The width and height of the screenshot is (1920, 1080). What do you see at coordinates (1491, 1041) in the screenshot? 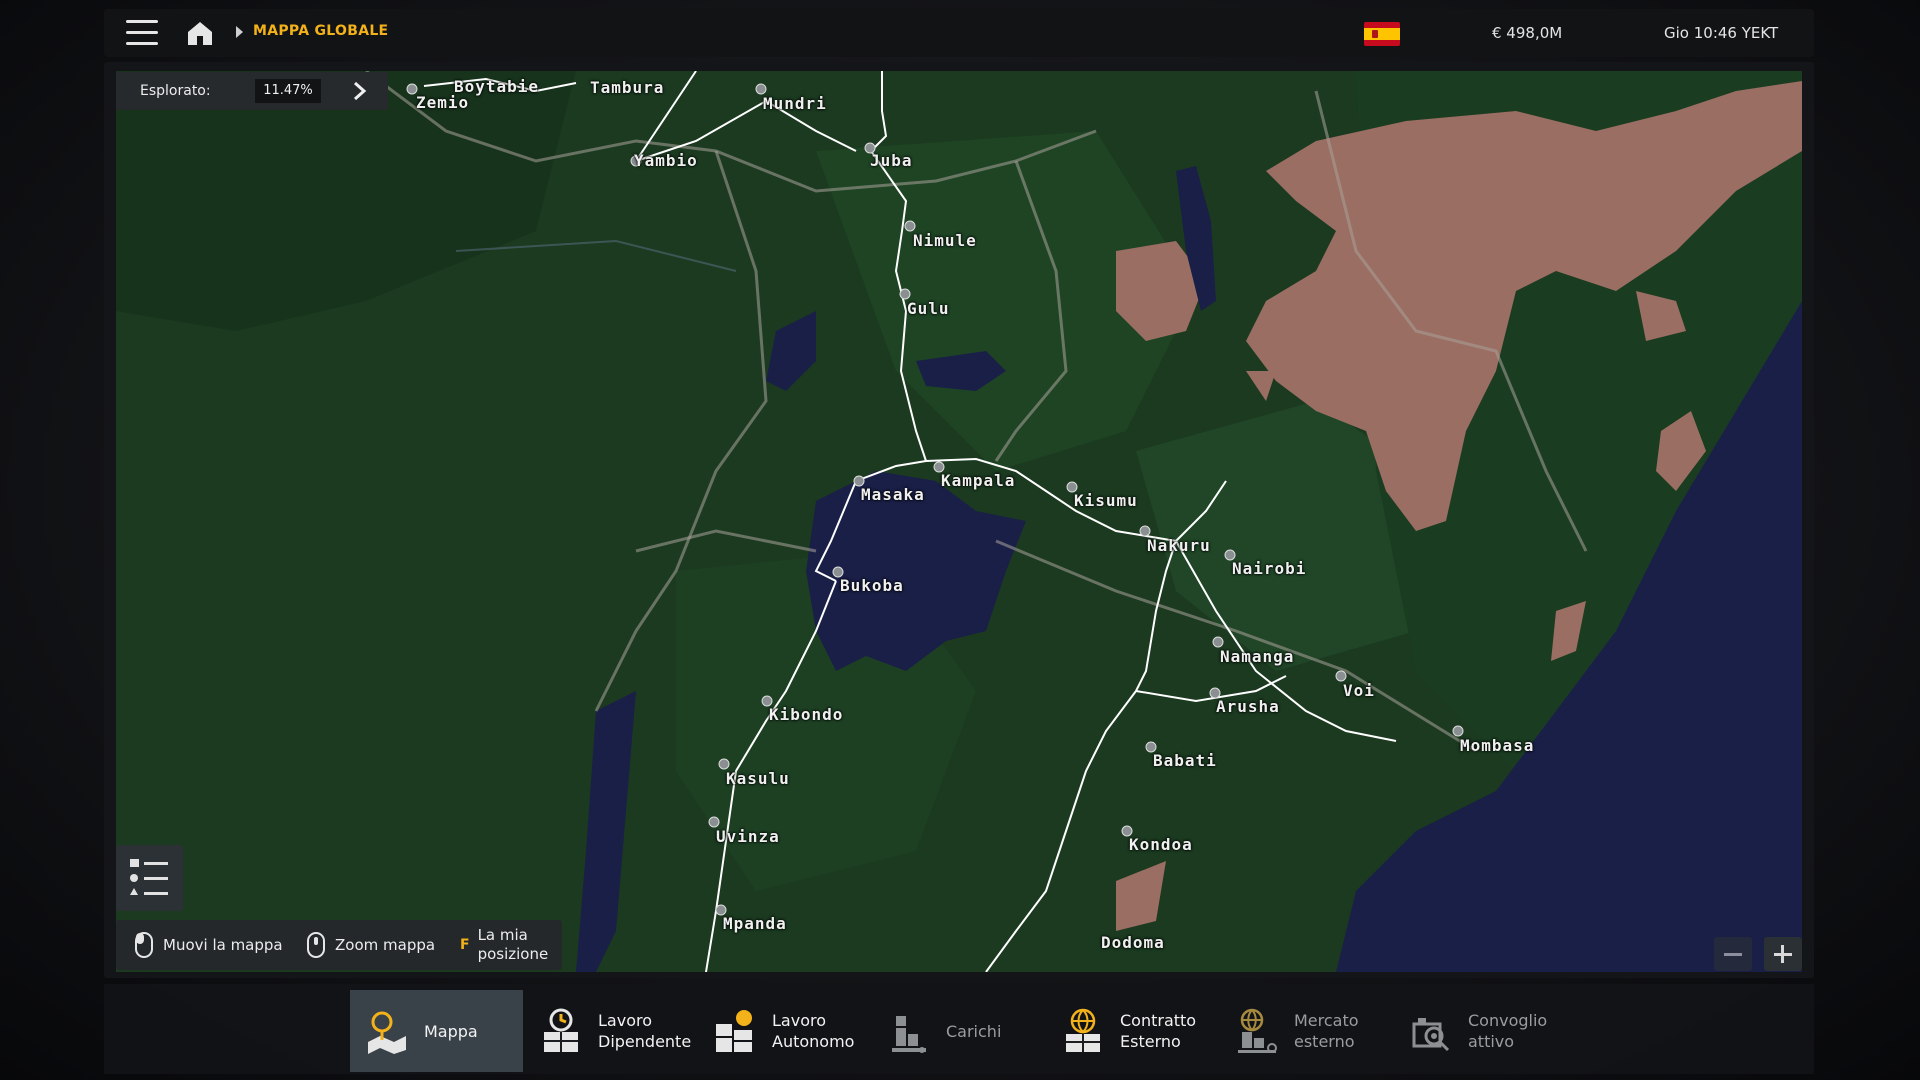
I see `tab-label-line2: attivo` at bounding box center [1491, 1041].